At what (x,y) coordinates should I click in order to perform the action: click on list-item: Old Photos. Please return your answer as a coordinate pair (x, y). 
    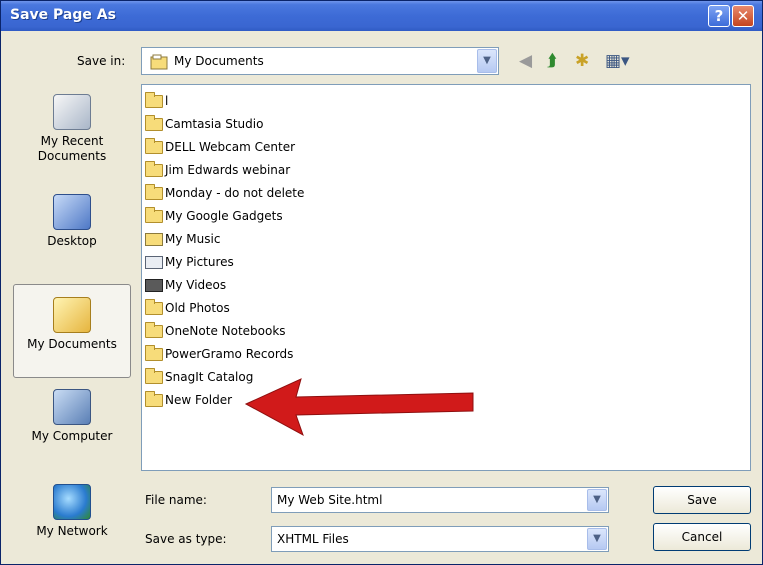
    Looking at the image, I should click on (187, 308).